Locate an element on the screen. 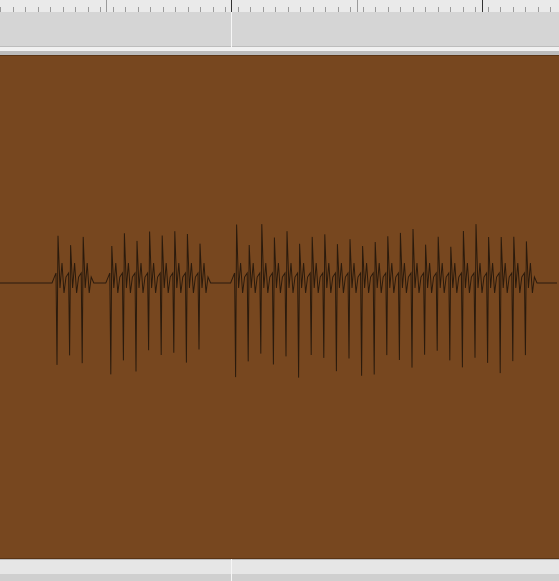 This screenshot has width=559, height=581. playhead-icon is located at coordinates (231, 30).